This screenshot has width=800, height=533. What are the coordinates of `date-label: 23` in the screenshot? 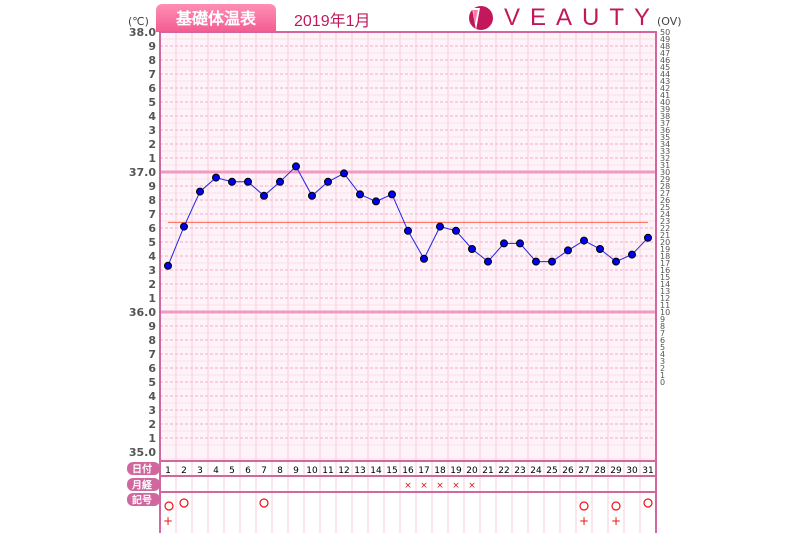 It's located at (519, 471).